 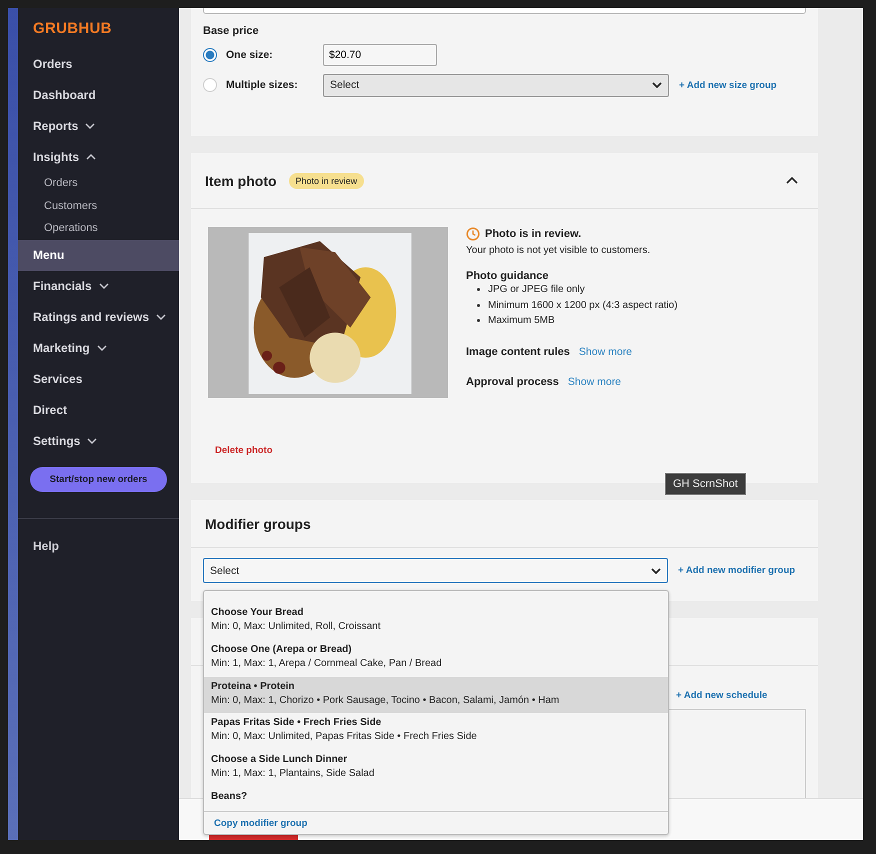 What do you see at coordinates (331, 450) in the screenshot?
I see `delete-photo-link: Delete photo` at bounding box center [331, 450].